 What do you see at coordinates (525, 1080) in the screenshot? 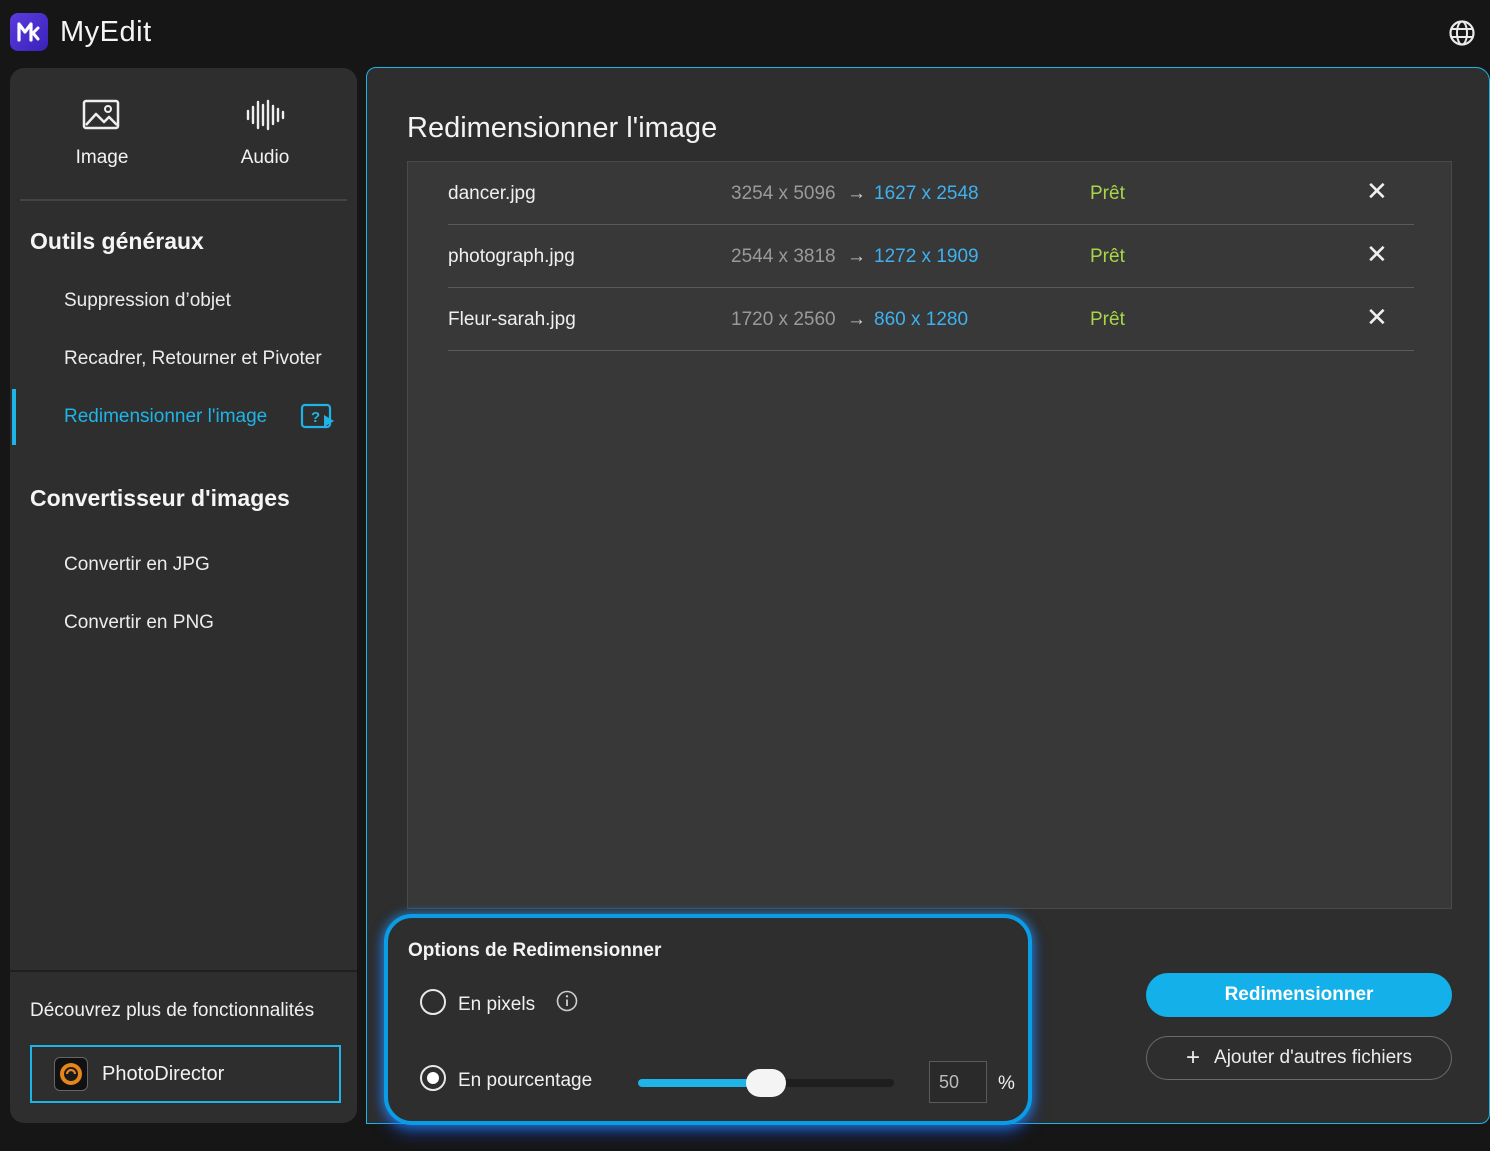
I see `percentage-label: En pourcentage` at bounding box center [525, 1080].